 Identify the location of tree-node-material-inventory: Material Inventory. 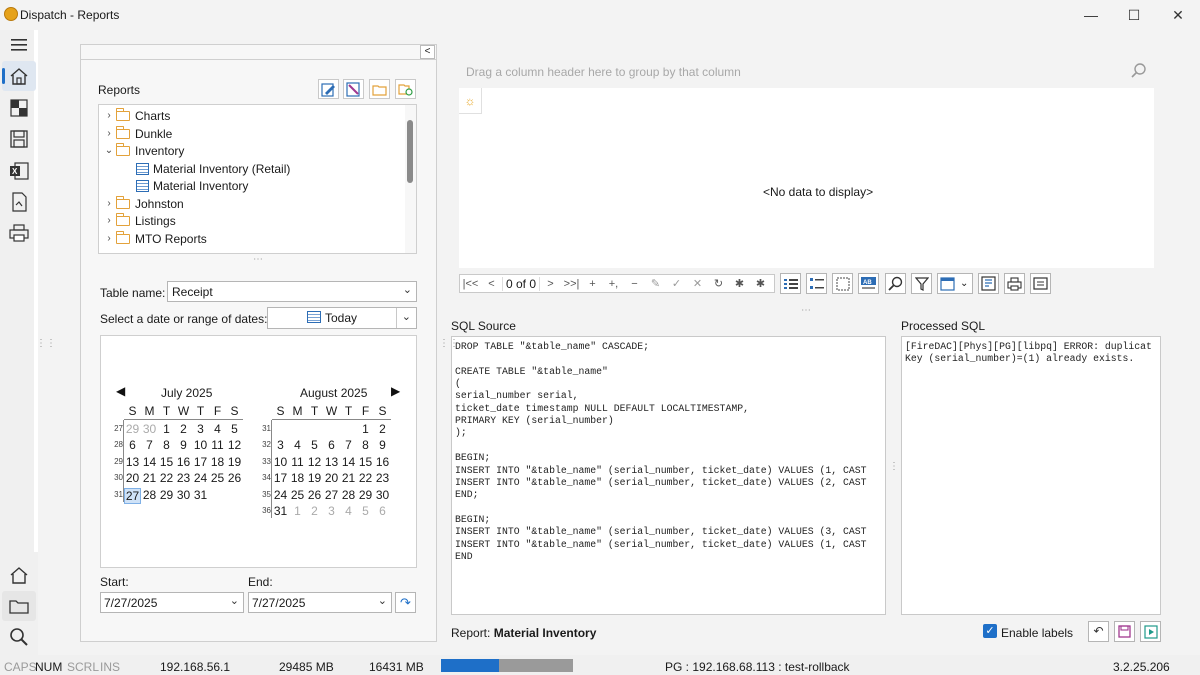
(192, 185).